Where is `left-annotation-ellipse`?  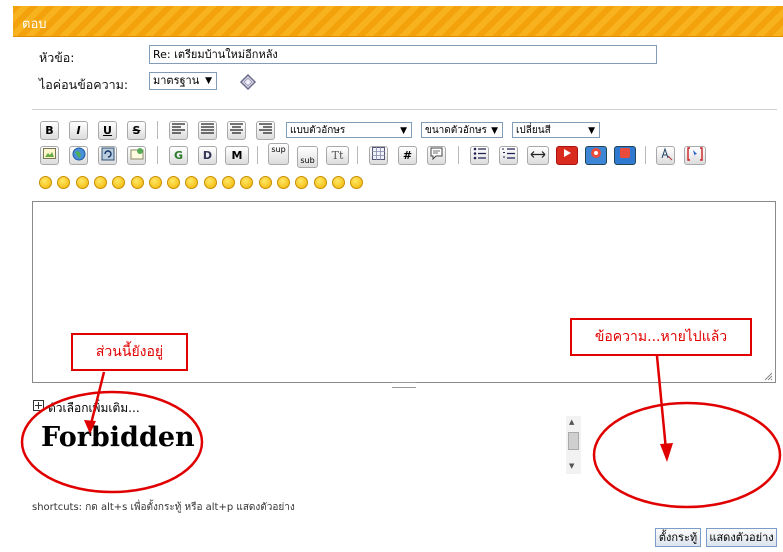 left-annotation-ellipse is located at coordinates (112, 442).